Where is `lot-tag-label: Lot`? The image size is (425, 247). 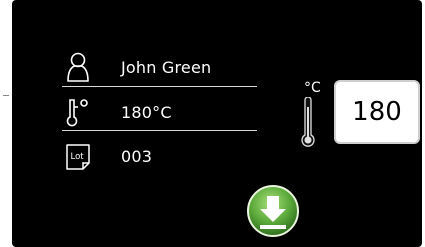
lot-tag-label: Lot is located at coordinates (78, 157).